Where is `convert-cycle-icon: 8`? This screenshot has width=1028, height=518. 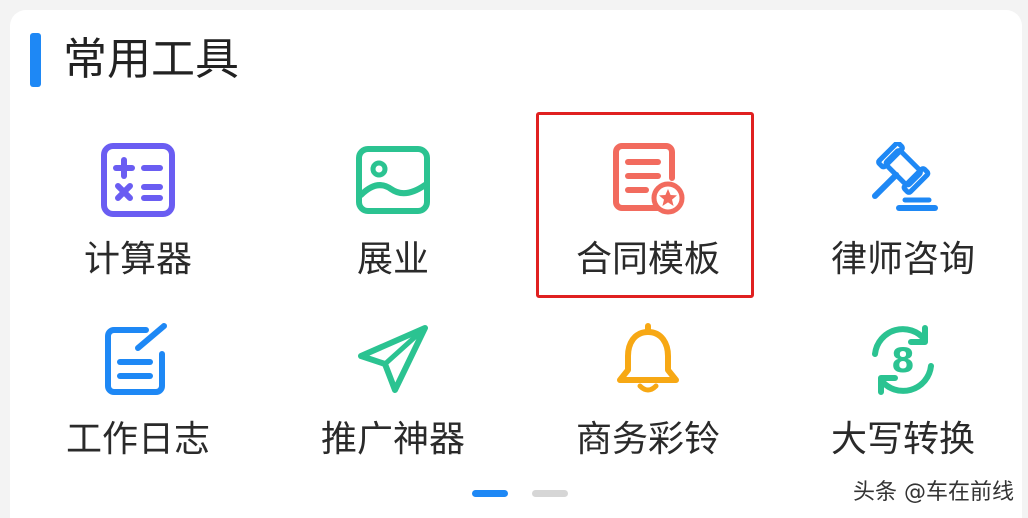
convert-cycle-icon: 8 is located at coordinates (903, 360).